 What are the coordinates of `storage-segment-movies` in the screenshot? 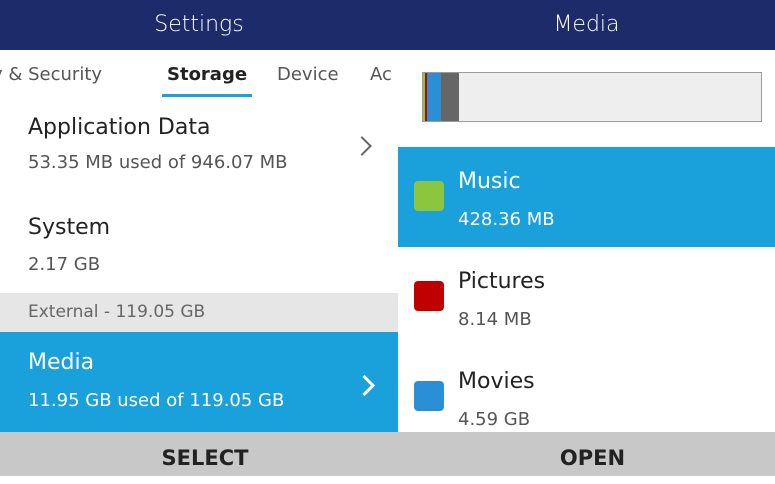 It's located at (434, 97).